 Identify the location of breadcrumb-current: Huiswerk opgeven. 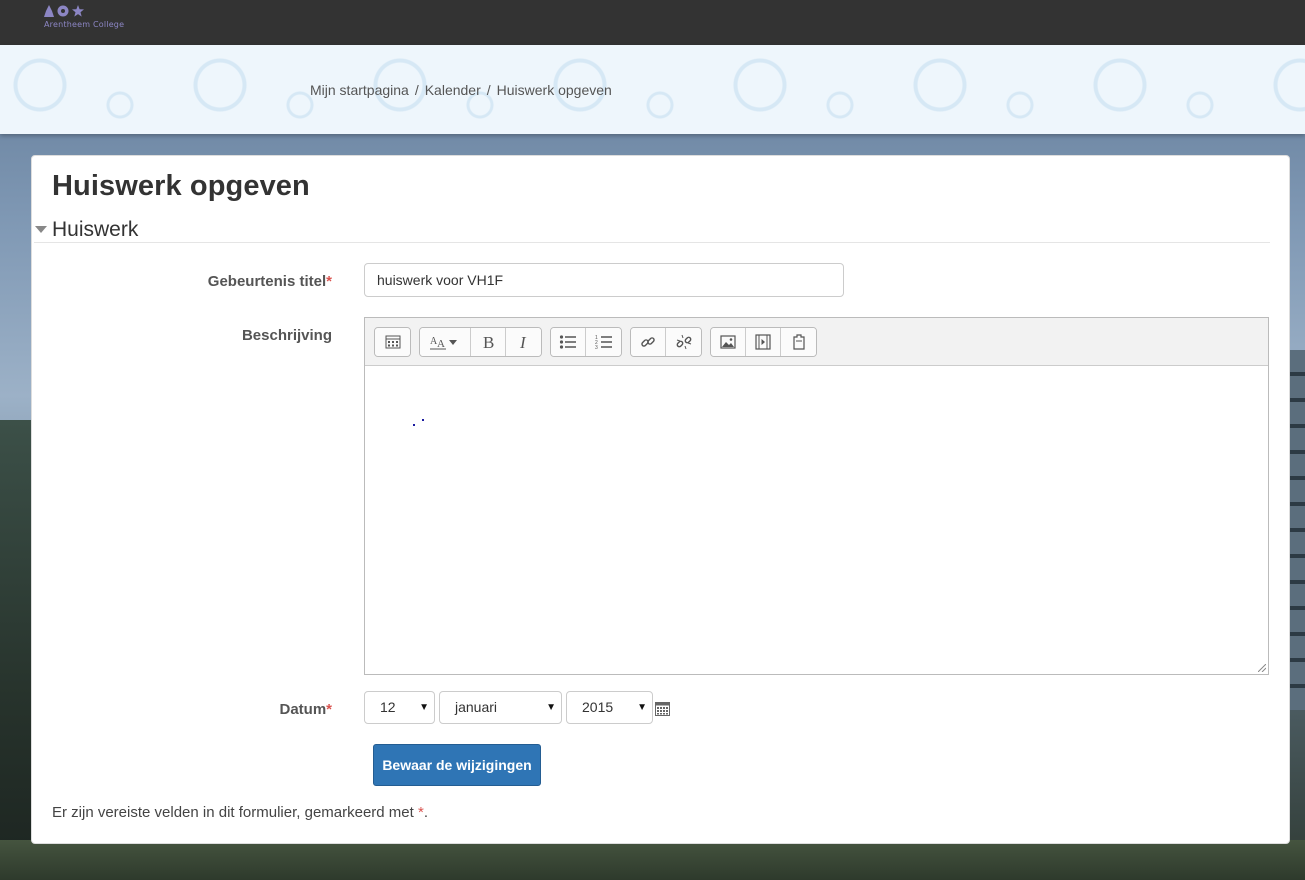
(554, 90).